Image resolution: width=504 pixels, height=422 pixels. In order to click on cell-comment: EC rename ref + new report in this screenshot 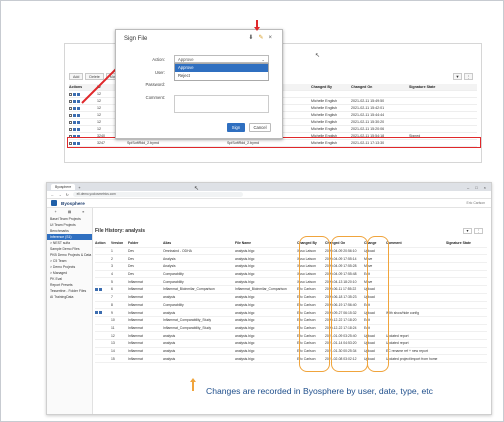, I will do `click(407, 350)`.